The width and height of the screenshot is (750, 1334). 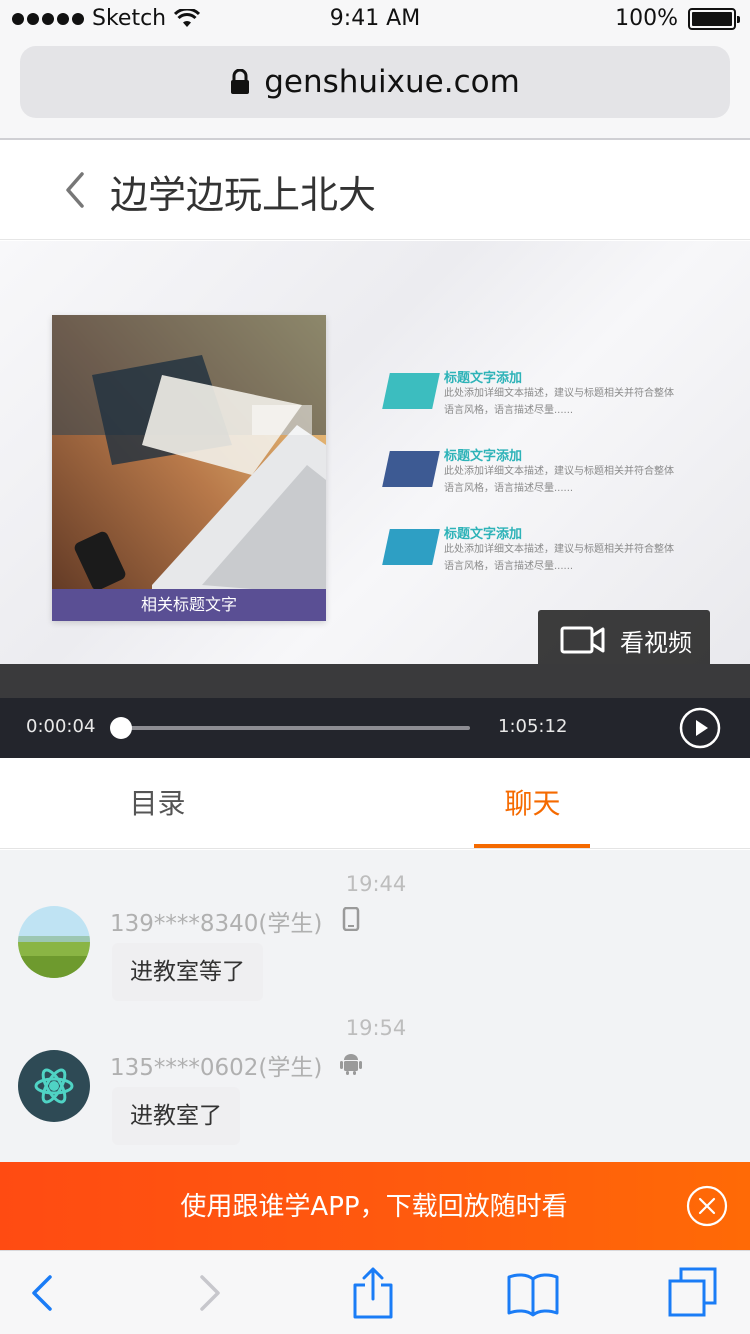 I want to click on battery-icon, so click(x=714, y=18).